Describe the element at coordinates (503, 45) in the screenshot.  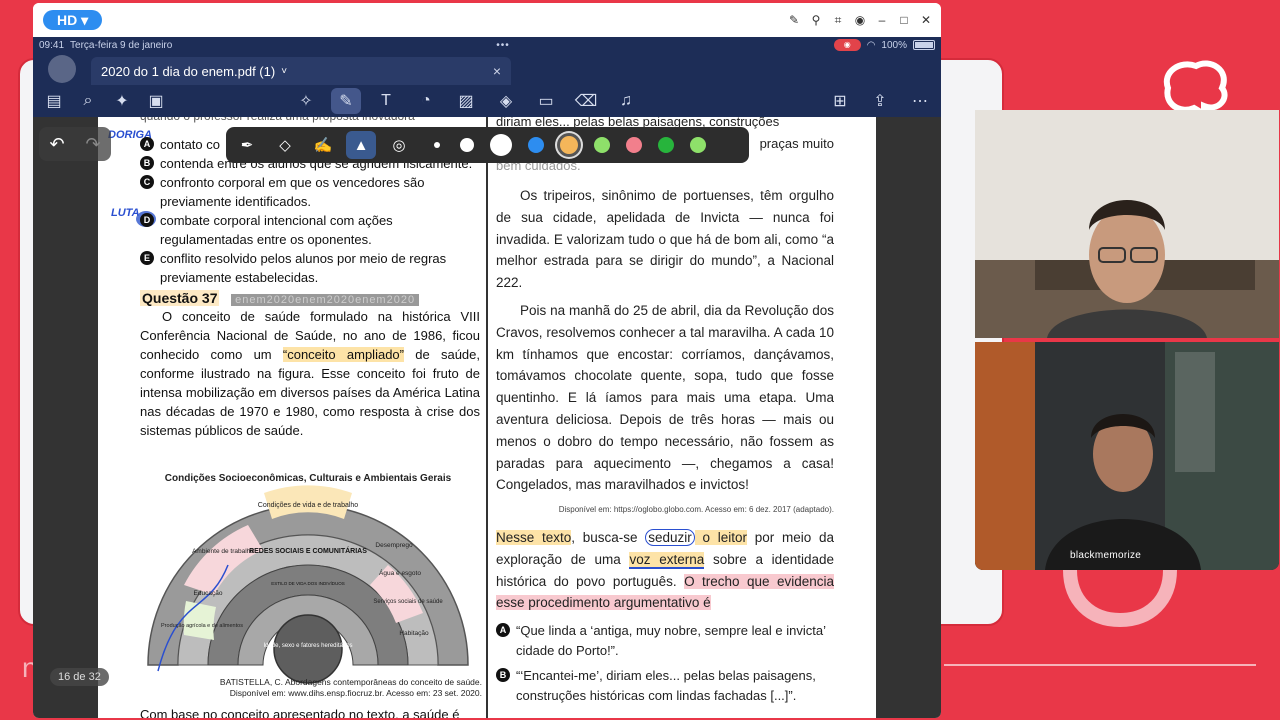
I see `multitask-dots: •••` at that location.